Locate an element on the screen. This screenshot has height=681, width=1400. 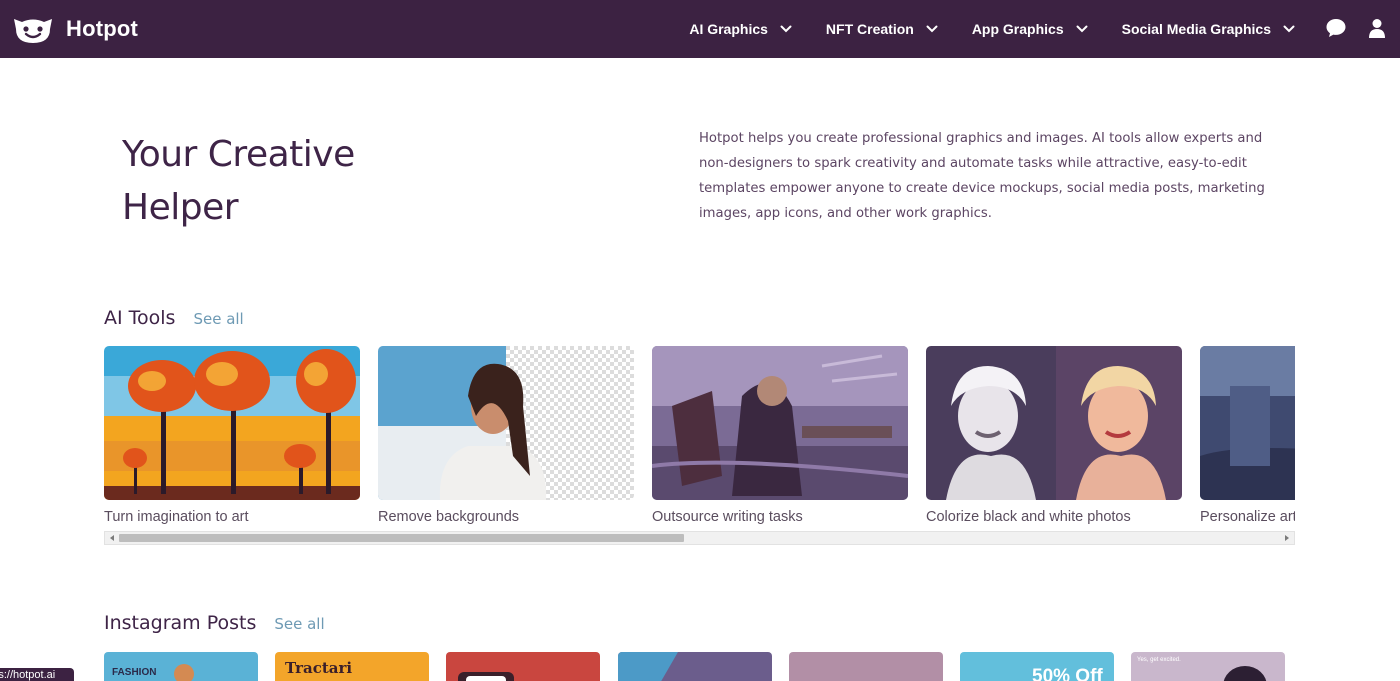
tool-card-writing: Outsource writing tasks is located at coordinates (780, 439).